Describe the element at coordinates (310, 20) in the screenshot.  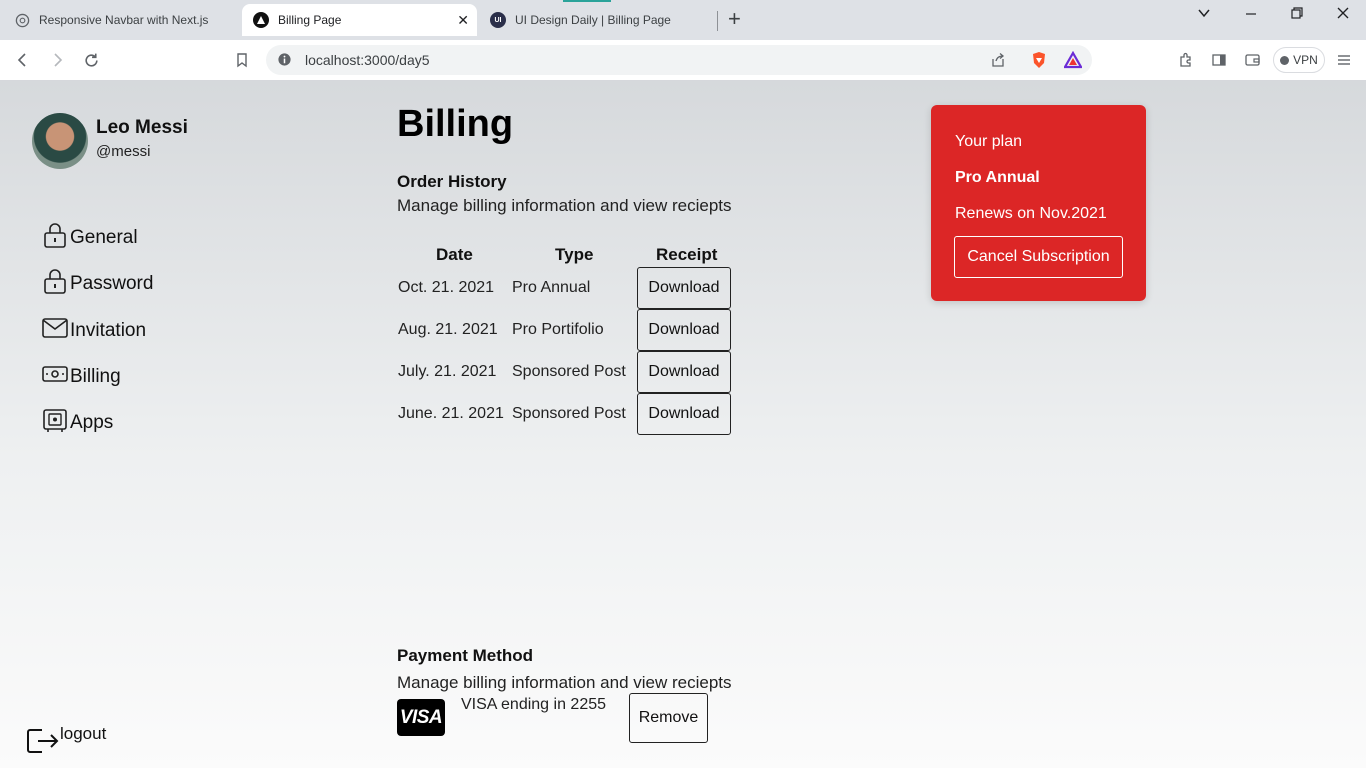
I see `tab-title: Billing Page` at that location.